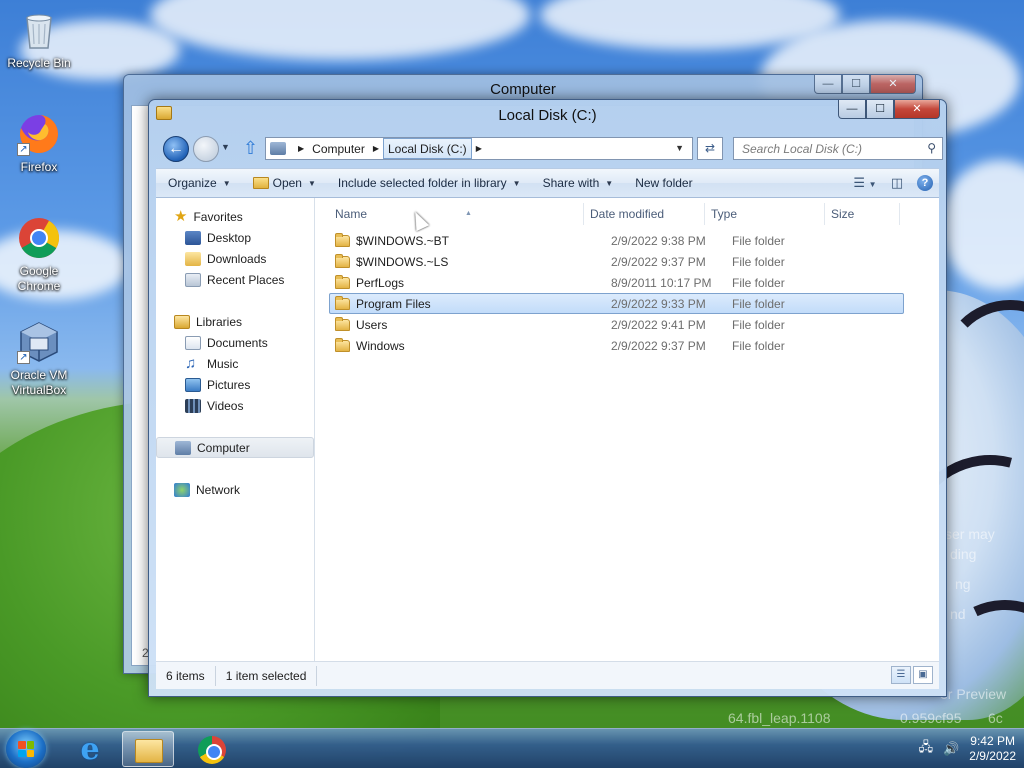 This screenshot has height=768, width=1024. I want to click on up-arrow-icon: ⇧, so click(250, 148).